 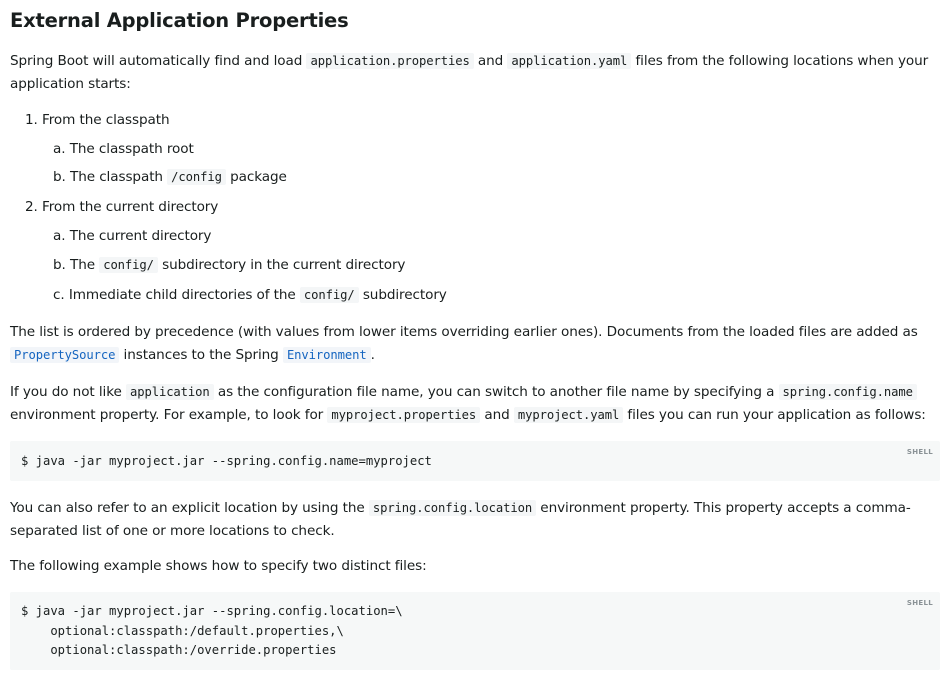 What do you see at coordinates (256, 177) in the screenshot?
I see `list-item-text: package` at bounding box center [256, 177].